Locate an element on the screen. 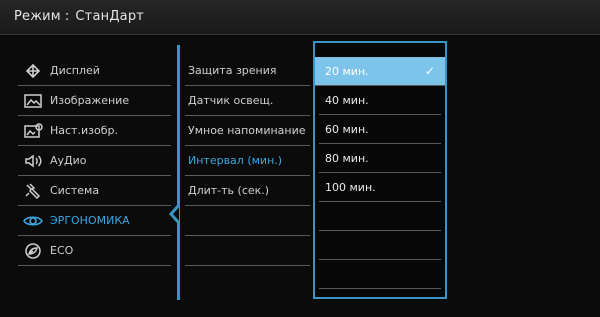  menu-item-picture-advanced: Наст.изобр. is located at coordinates (94, 131).